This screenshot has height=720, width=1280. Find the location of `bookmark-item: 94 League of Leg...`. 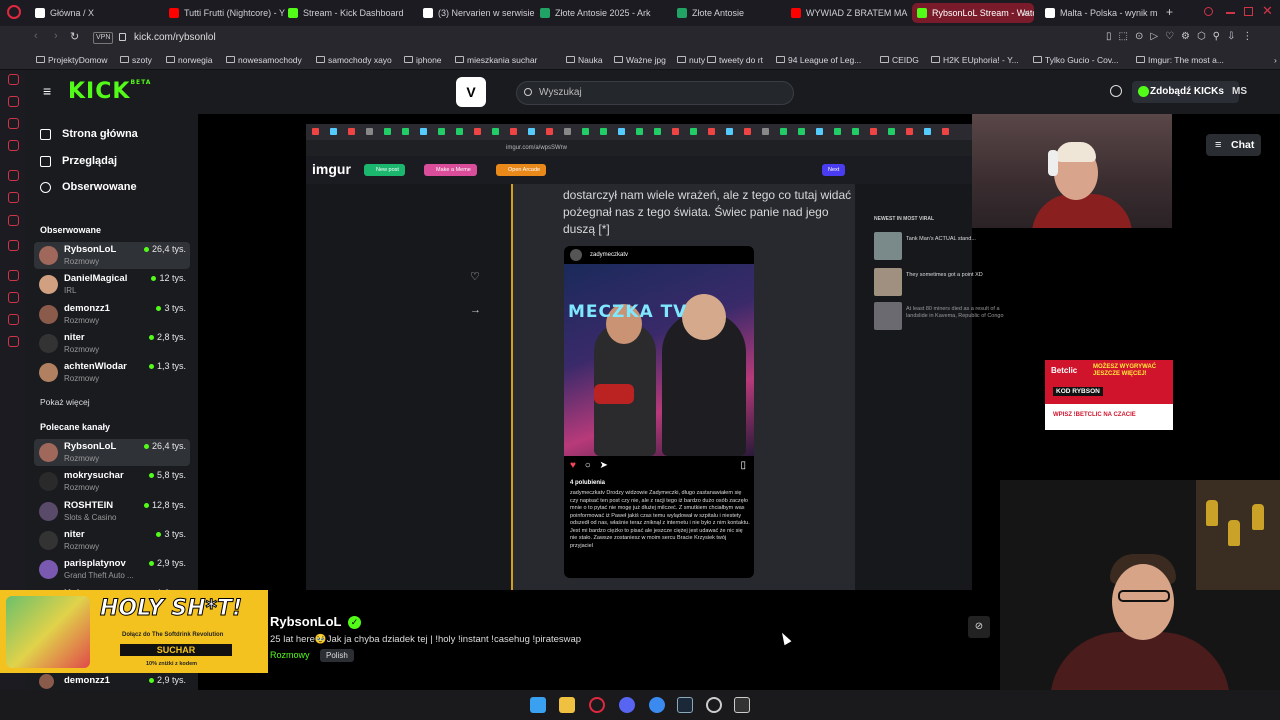

bookmark-item: 94 League of Leg... is located at coordinates (818, 60).